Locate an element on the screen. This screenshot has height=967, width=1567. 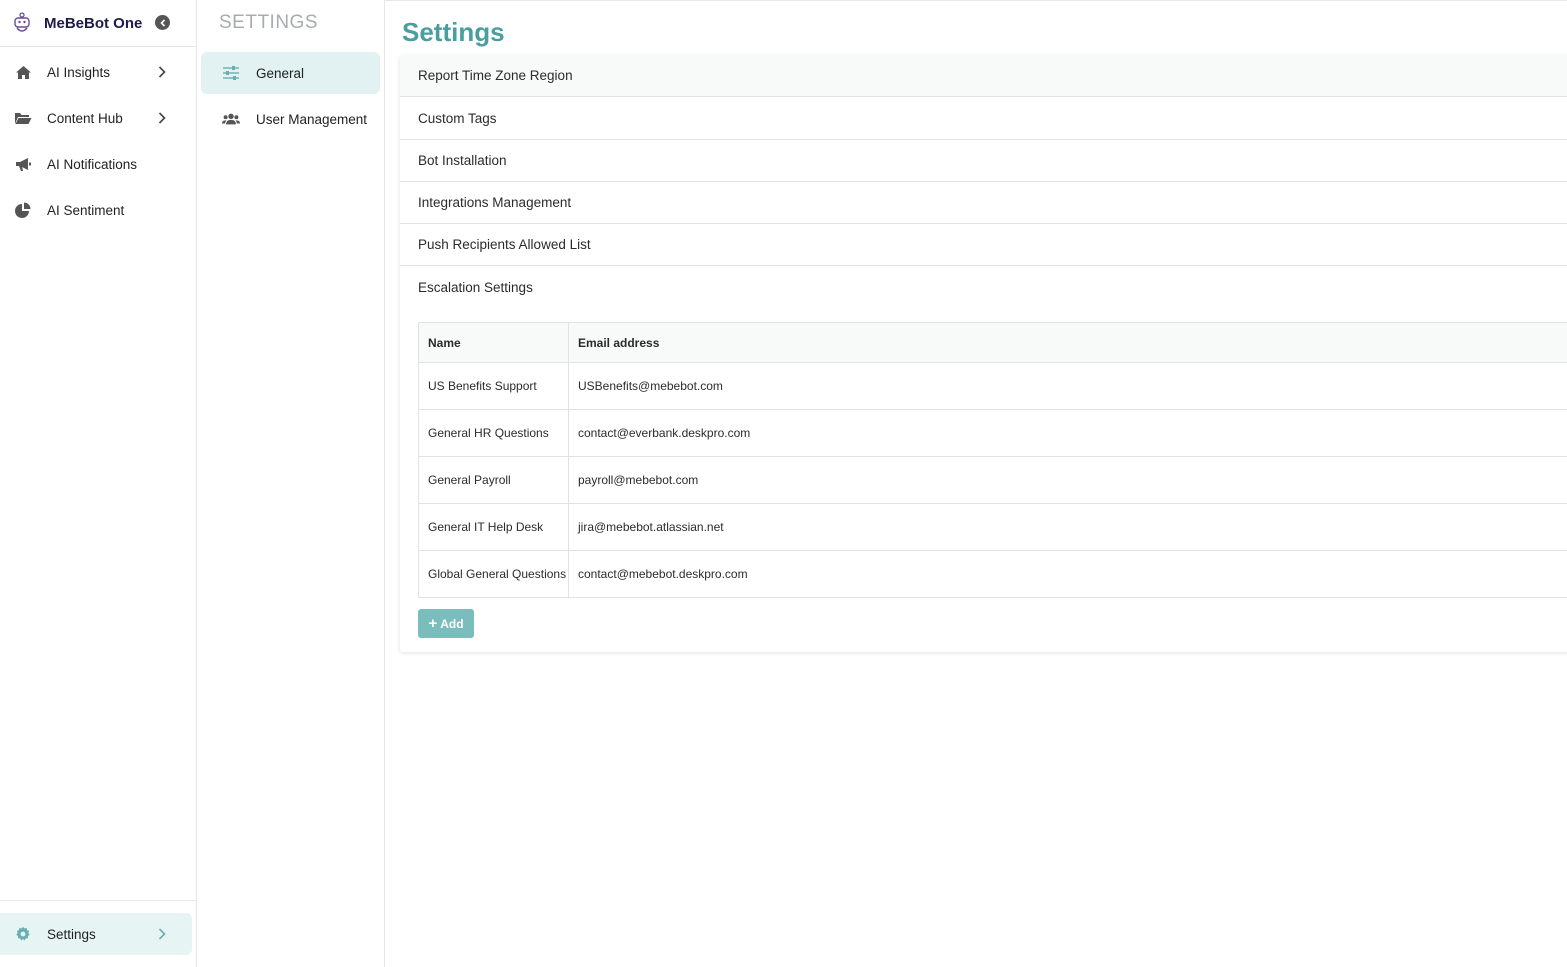
add-button-label: Add is located at coordinates (452, 623).